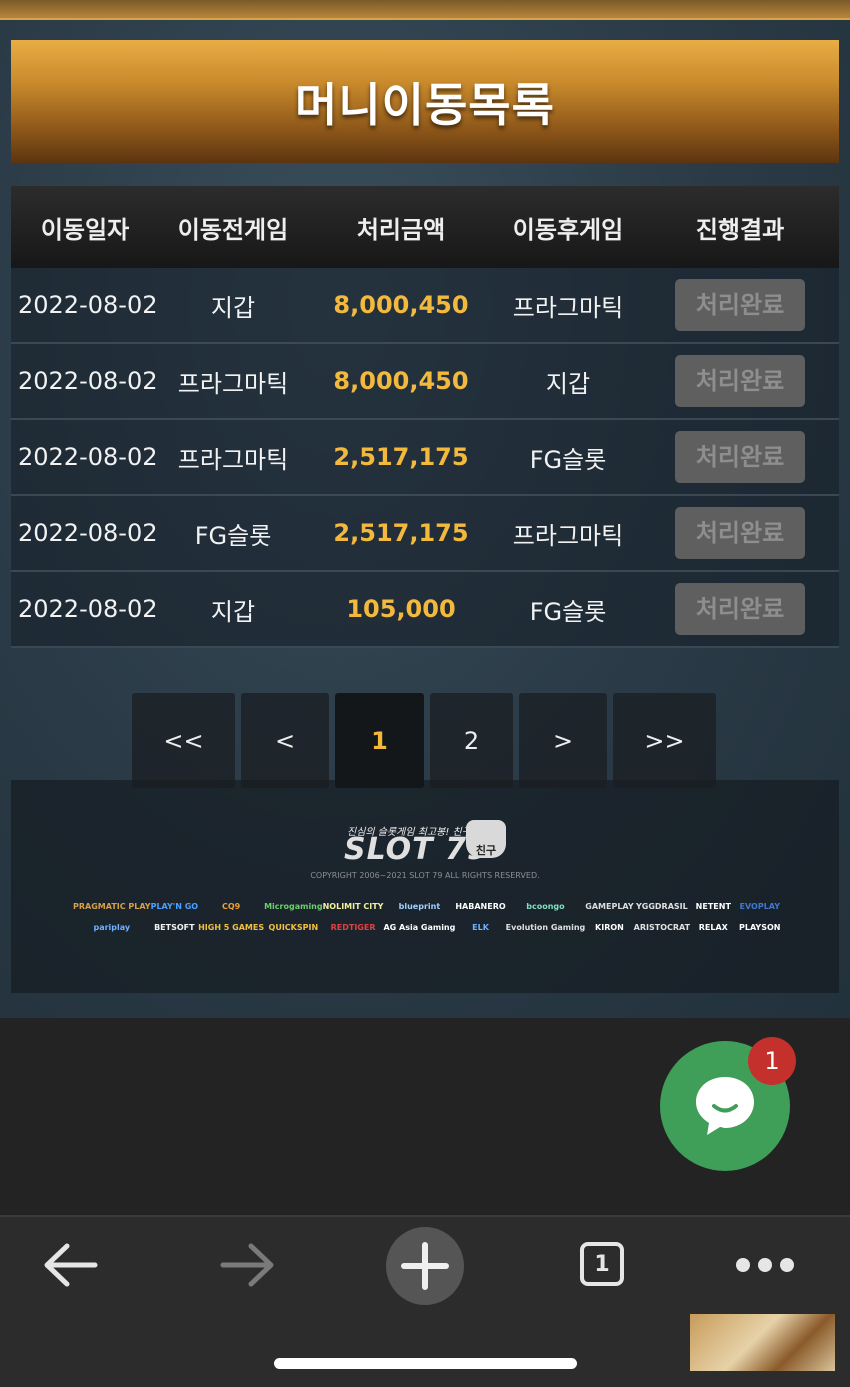  What do you see at coordinates (401, 229) in the screenshot?
I see `header-amount: 처리금액` at bounding box center [401, 229].